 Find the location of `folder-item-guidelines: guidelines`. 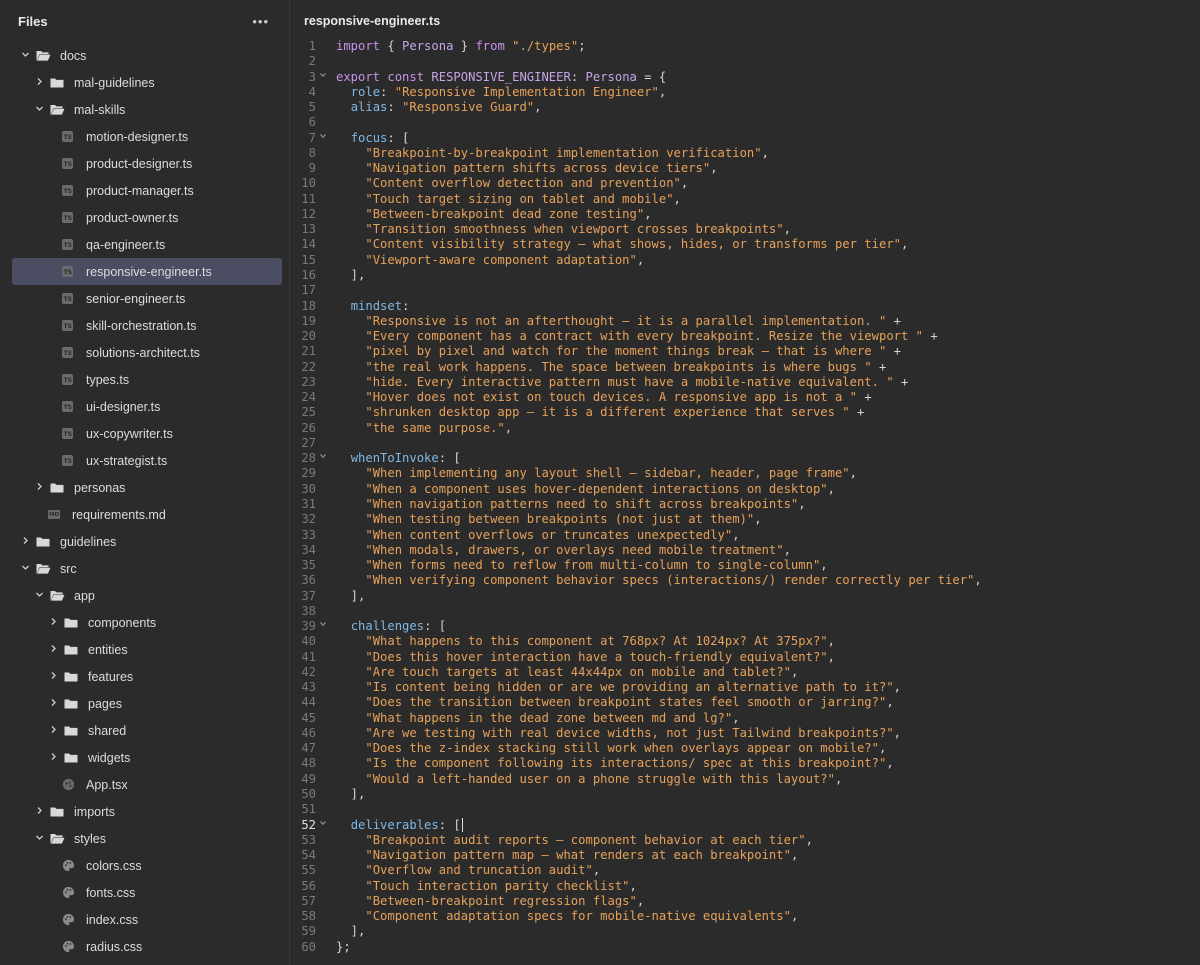

folder-item-guidelines: guidelines is located at coordinates (144, 541).